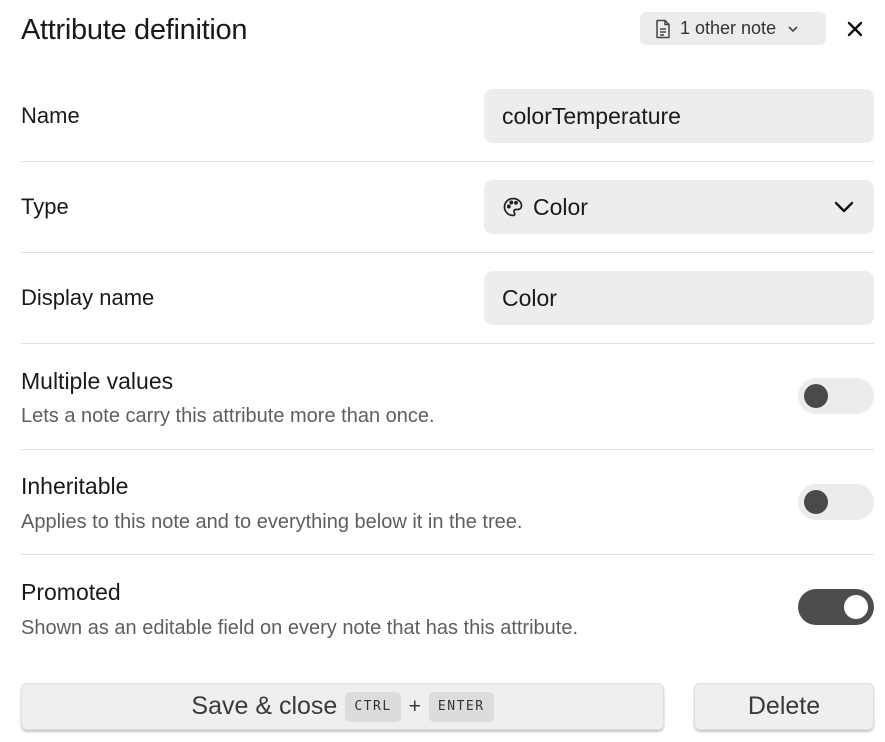 This screenshot has width=885, height=742. What do you see at coordinates (134, 30) in the screenshot?
I see `dialog-title: Attribute definition` at bounding box center [134, 30].